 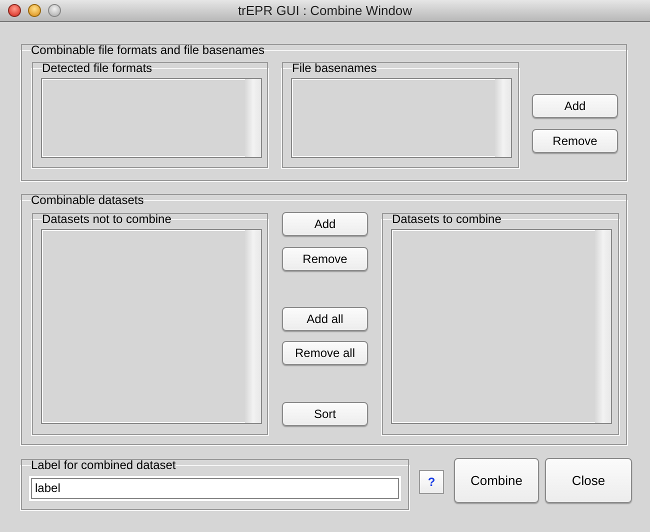 What do you see at coordinates (97, 68) in the screenshot?
I see `group-title: Detected file formats` at bounding box center [97, 68].